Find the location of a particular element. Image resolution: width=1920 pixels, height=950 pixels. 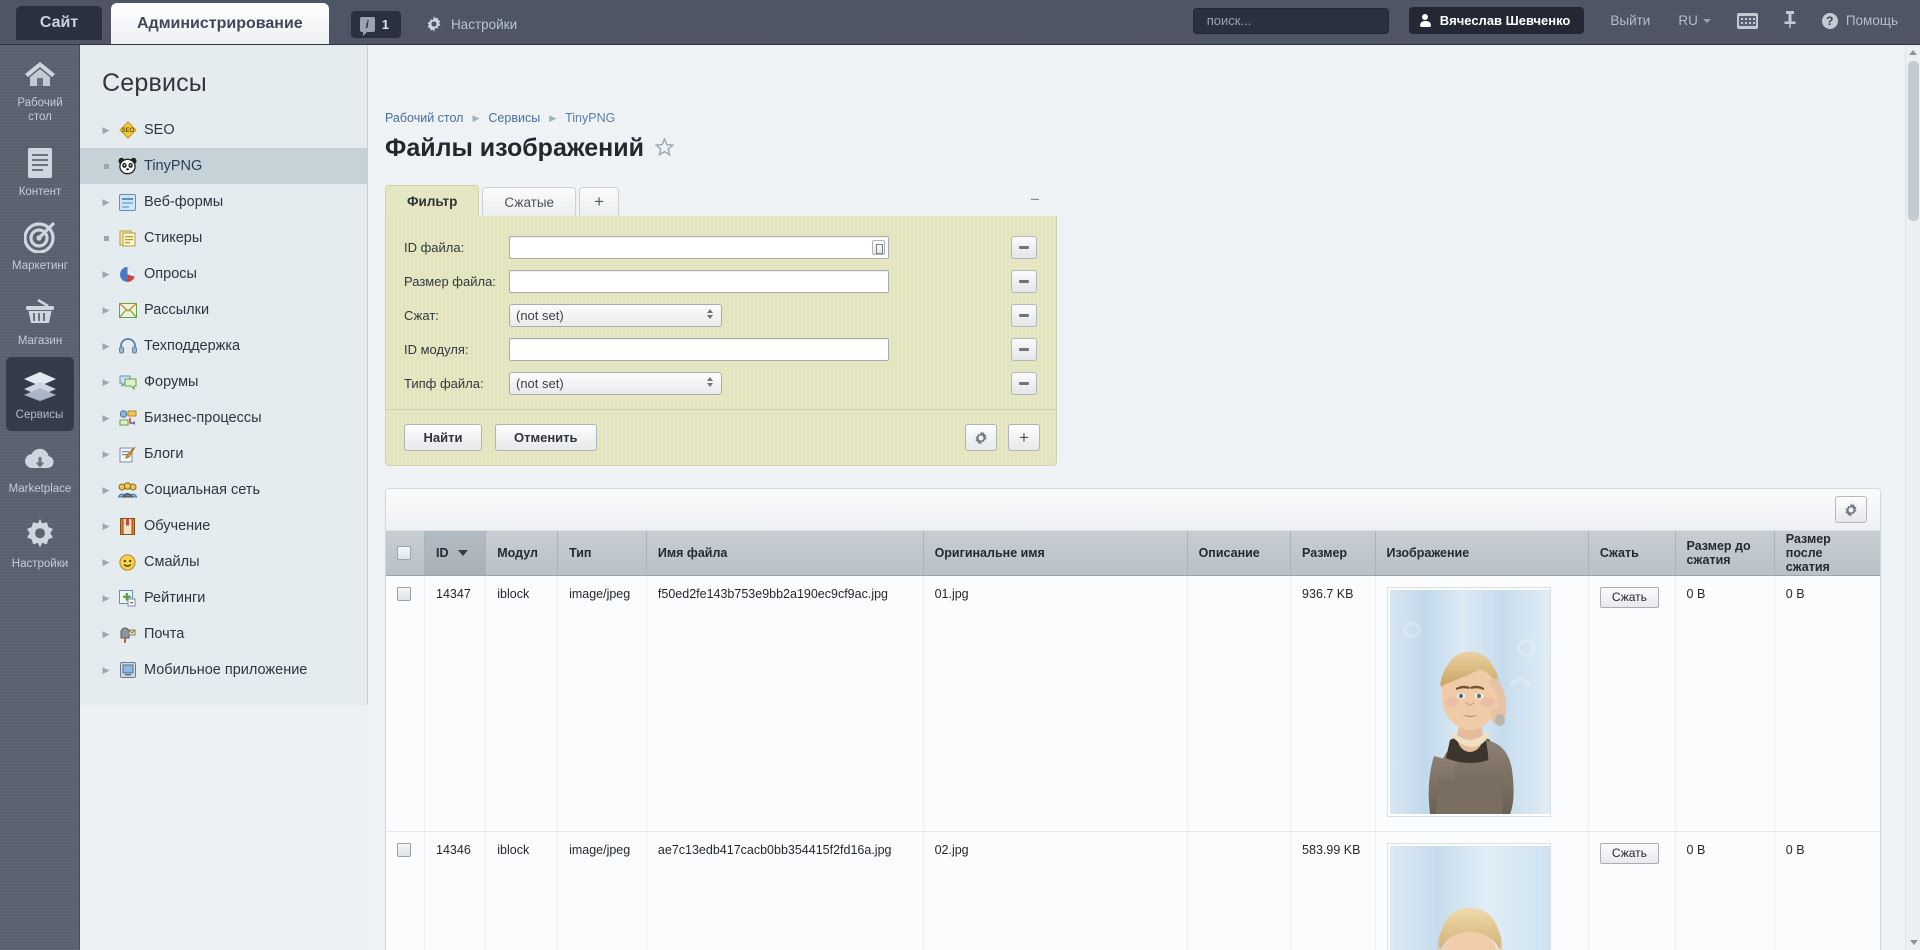

filter-collapse-button: − is located at coordinates (1035, 200).